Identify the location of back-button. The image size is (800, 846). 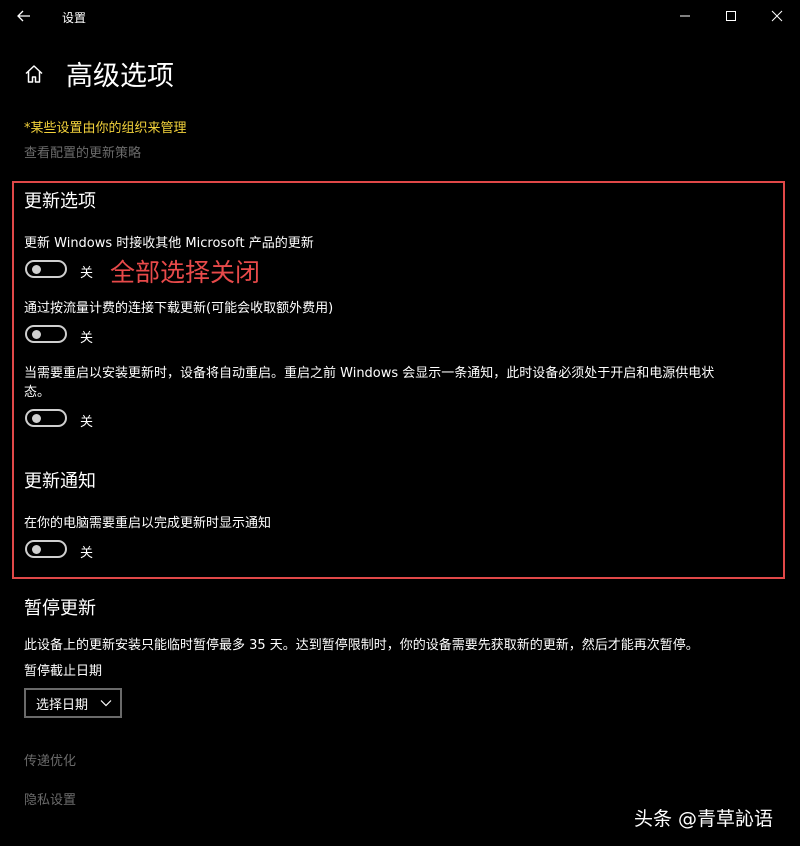
(24, 16).